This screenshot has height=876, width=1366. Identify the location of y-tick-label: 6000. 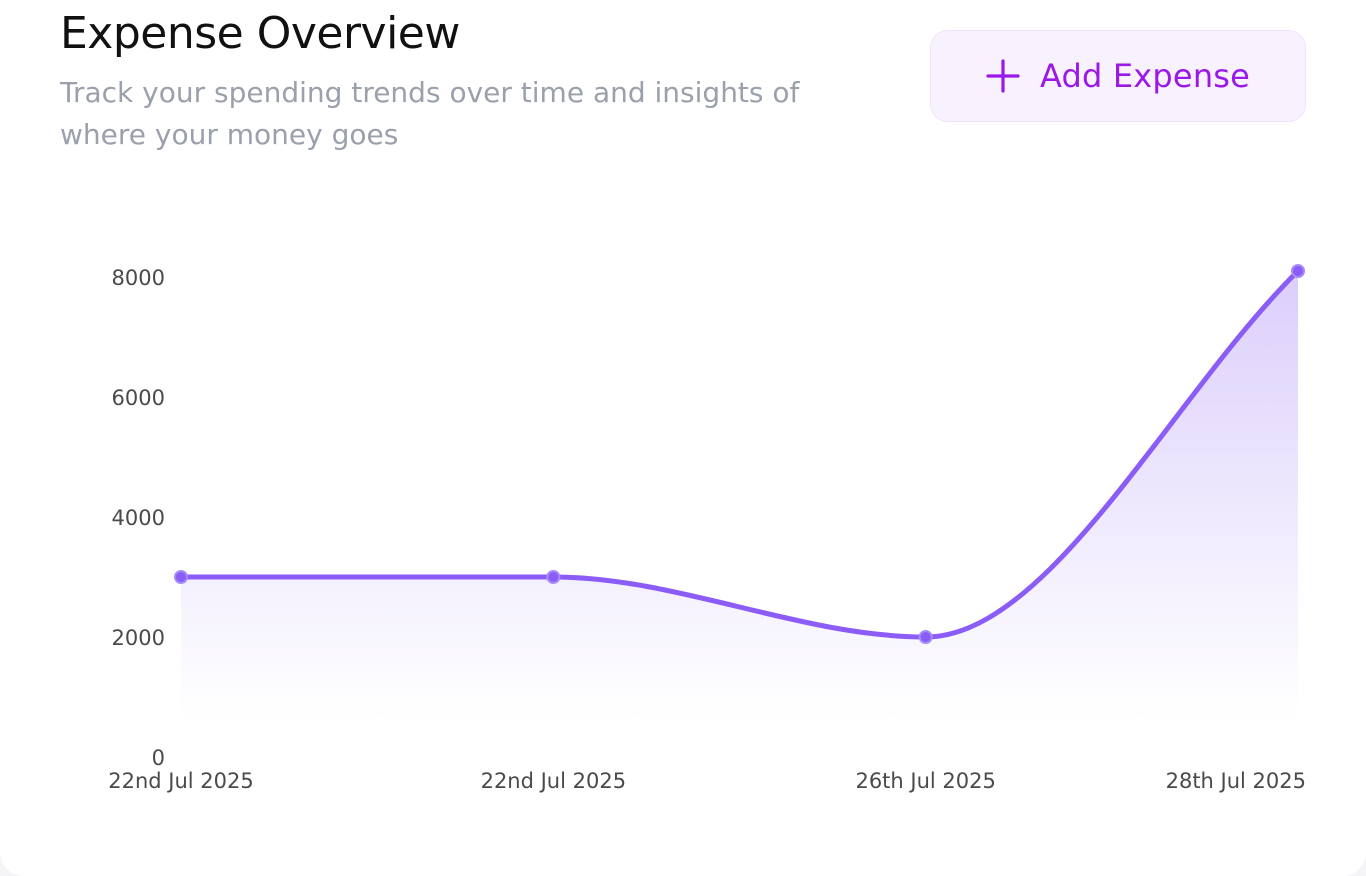
(138, 398).